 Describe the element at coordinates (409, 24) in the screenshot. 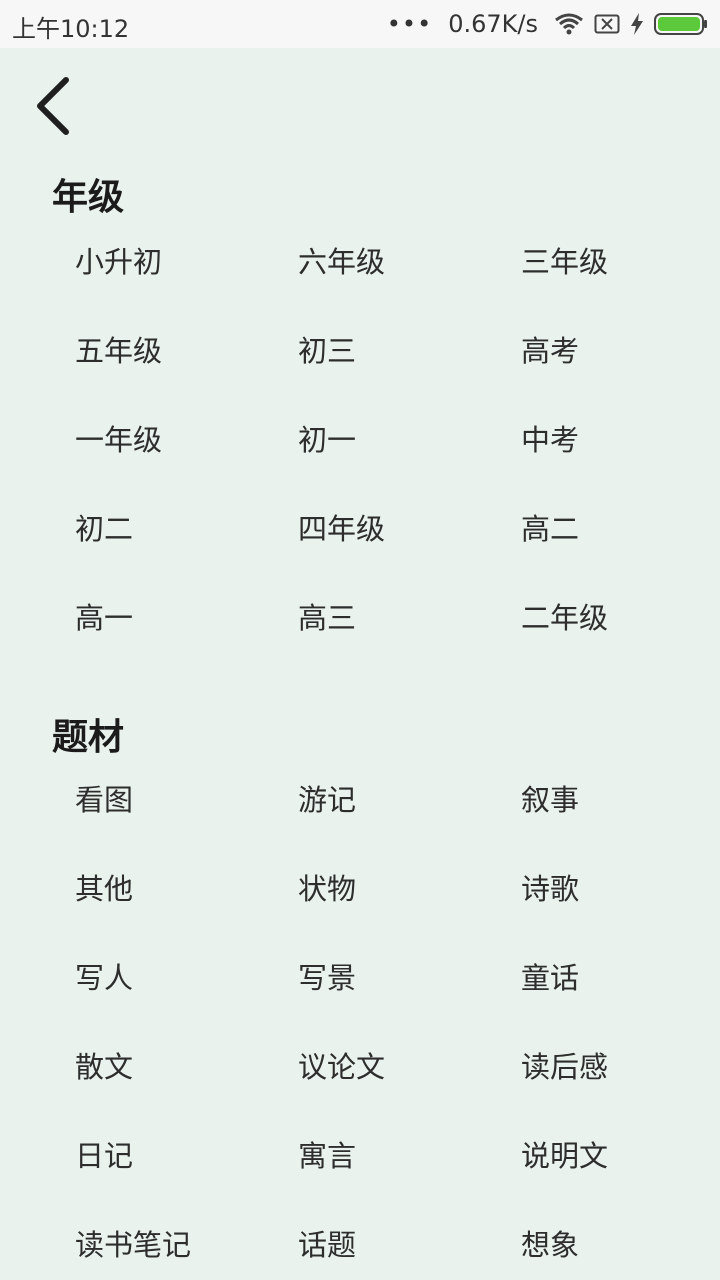

I see `more-notifications-icon: •••` at that location.